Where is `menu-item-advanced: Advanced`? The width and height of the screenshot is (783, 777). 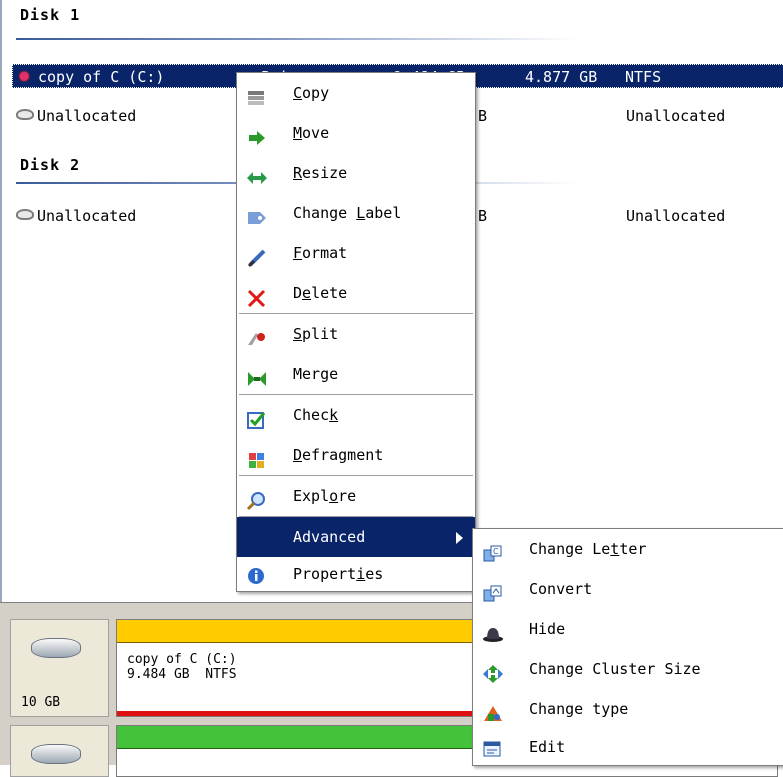 menu-item-advanced: Advanced is located at coordinates (356, 537).